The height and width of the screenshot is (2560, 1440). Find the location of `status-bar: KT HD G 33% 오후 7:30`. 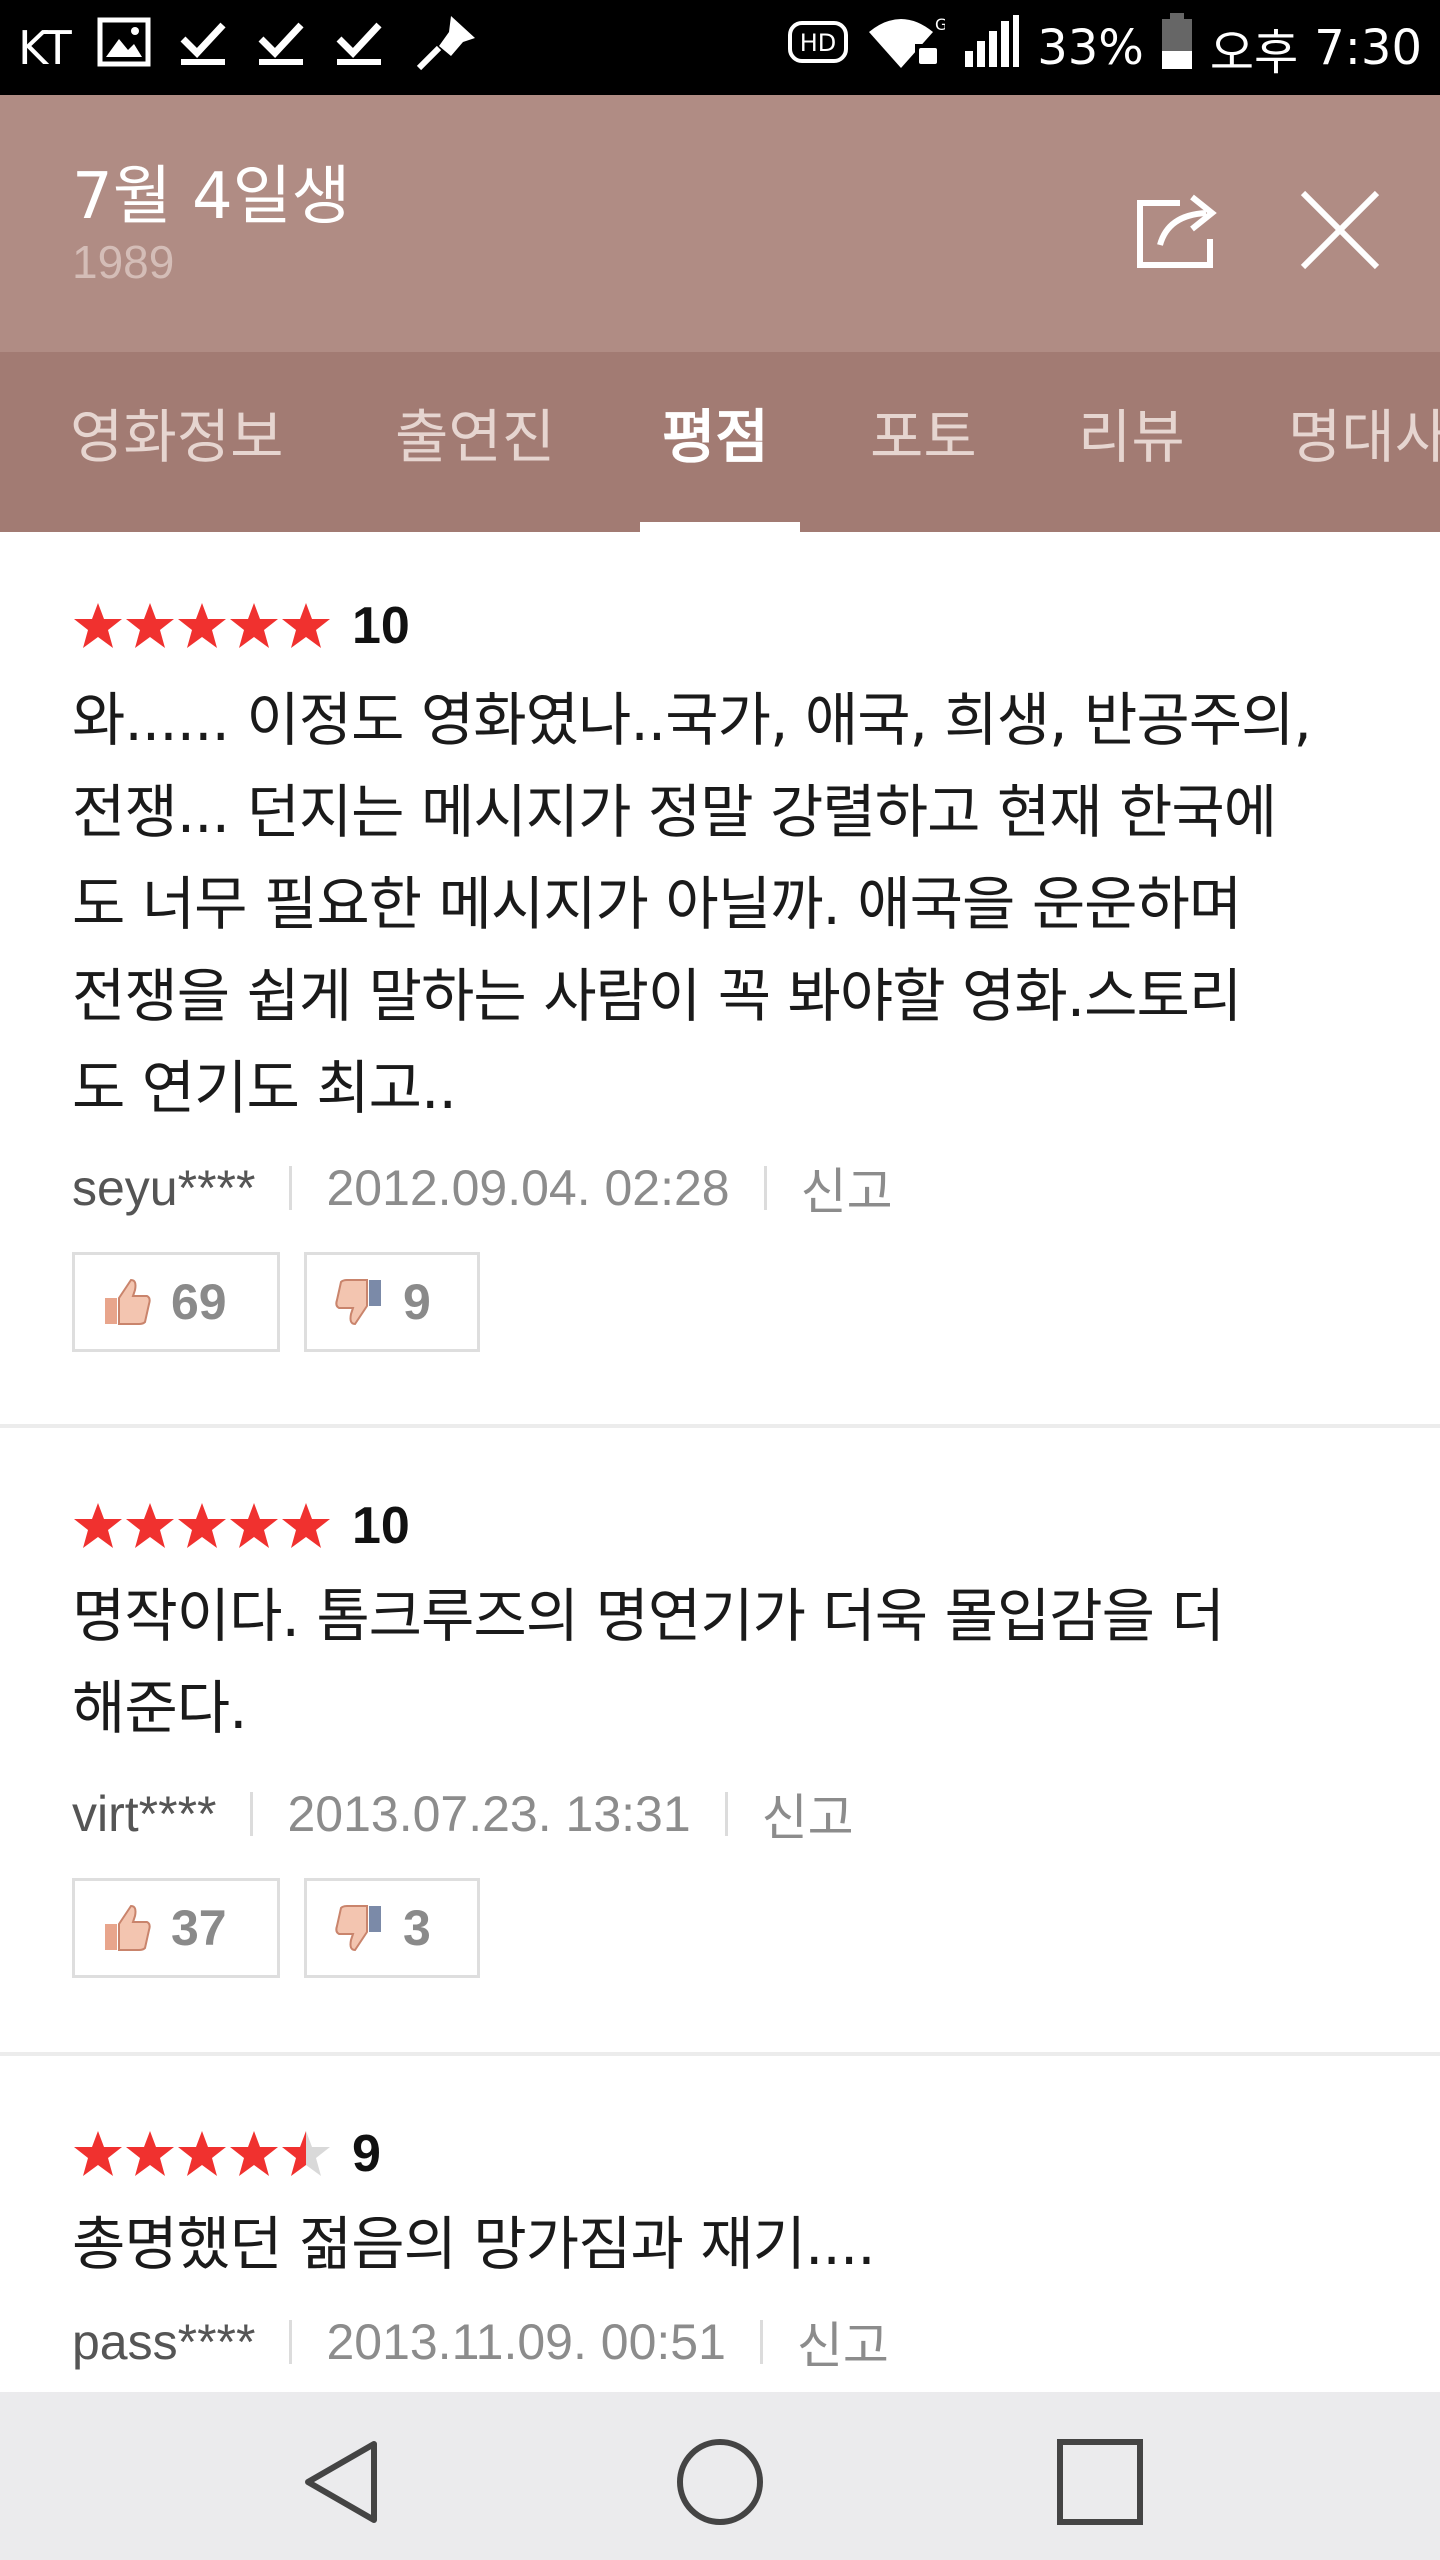

status-bar: KT HD G 33% 오후 7:30 is located at coordinates (720, 47).